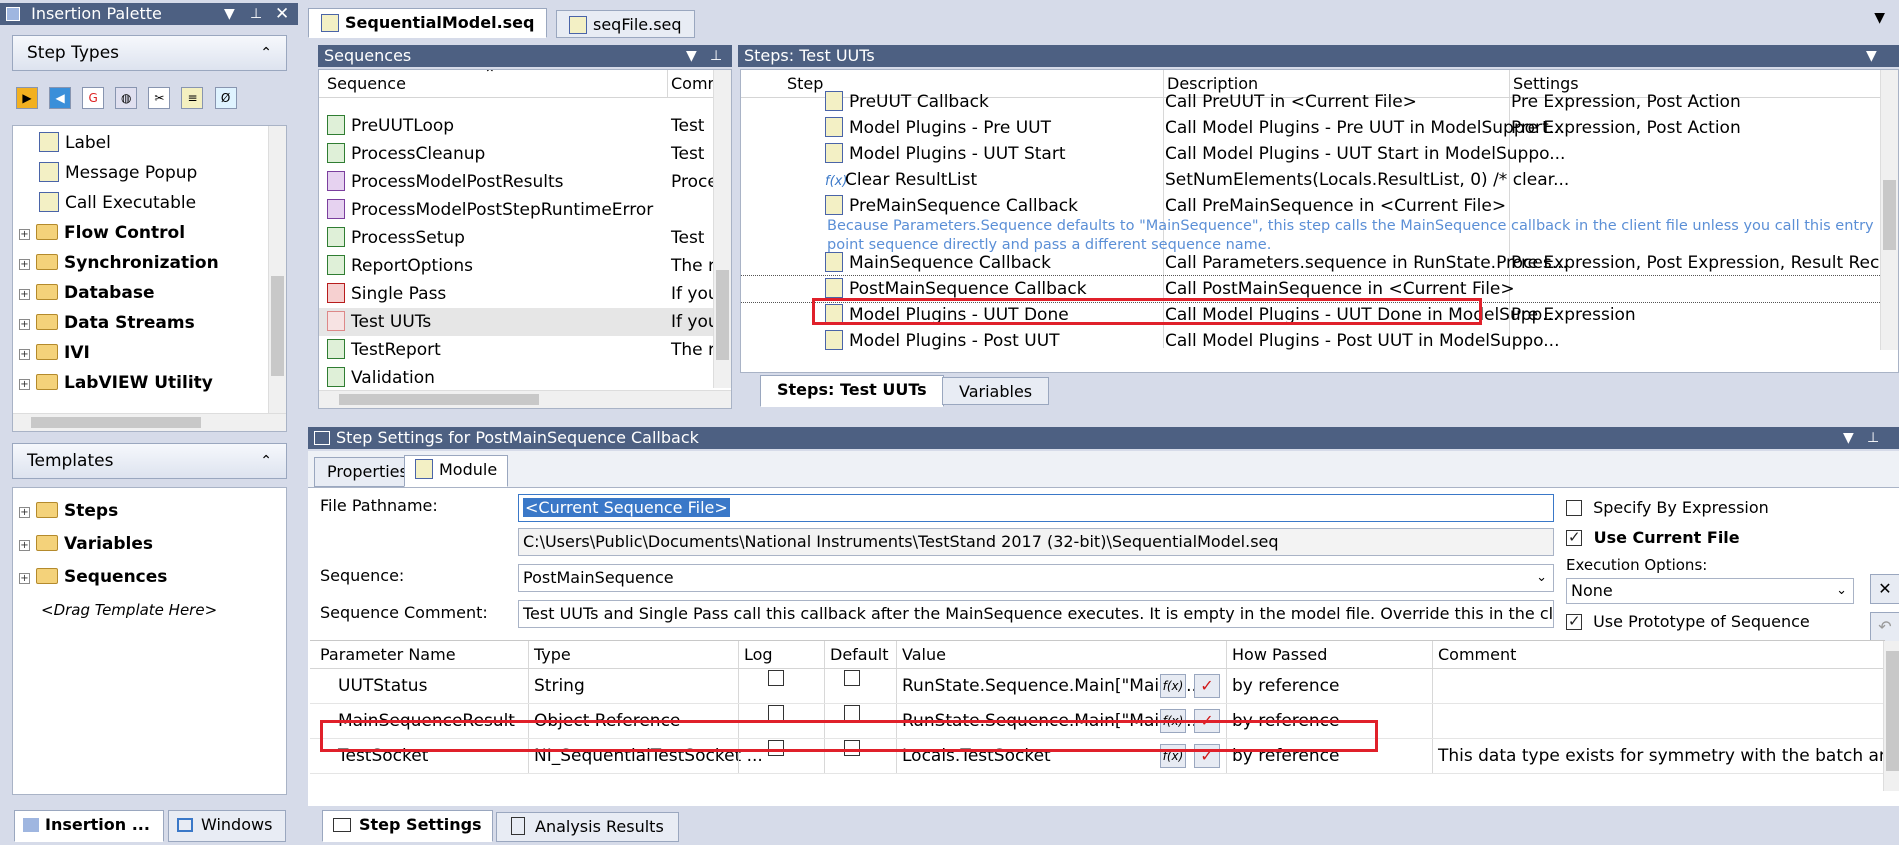  I want to click on param-col-header: Parameter Name, so click(388, 655).